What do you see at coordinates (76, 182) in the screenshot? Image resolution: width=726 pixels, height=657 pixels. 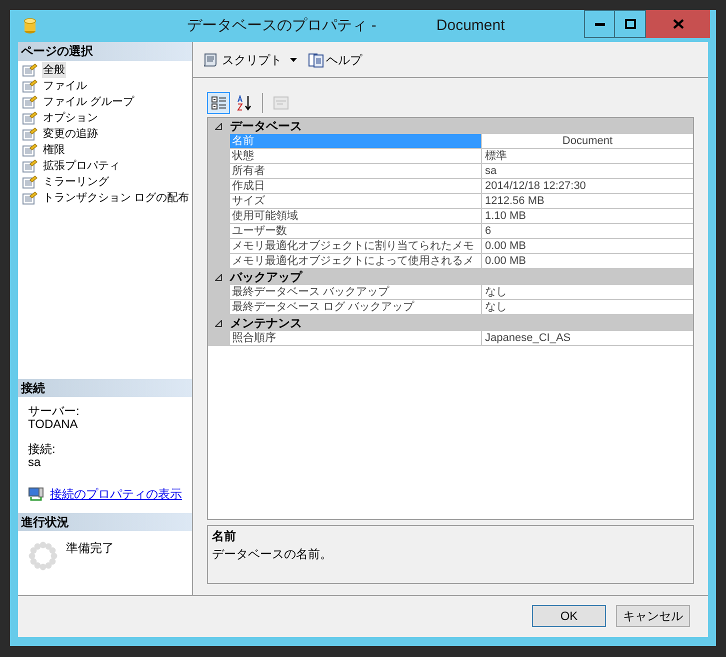 I see `page-list-item: ミラーリング` at bounding box center [76, 182].